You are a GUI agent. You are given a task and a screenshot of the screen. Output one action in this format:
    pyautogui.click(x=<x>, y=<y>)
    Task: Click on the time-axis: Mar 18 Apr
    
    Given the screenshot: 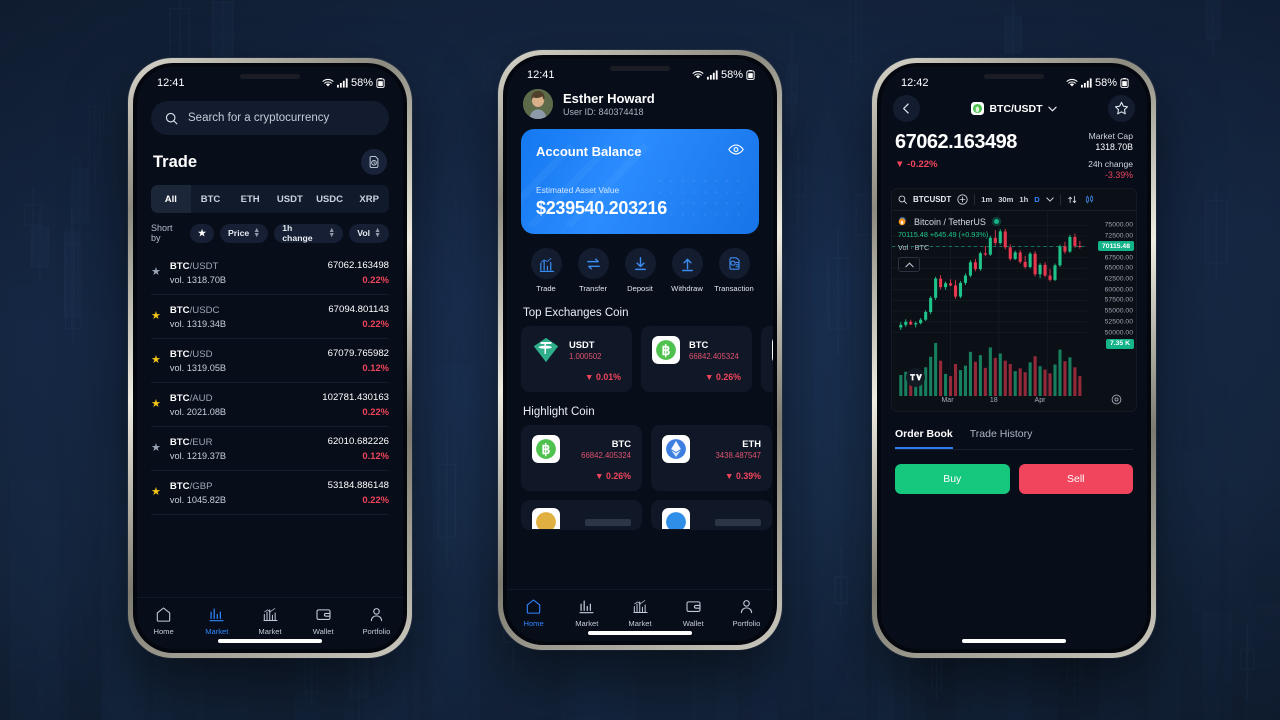 What is the action you would take?
    pyautogui.click(x=990, y=403)
    